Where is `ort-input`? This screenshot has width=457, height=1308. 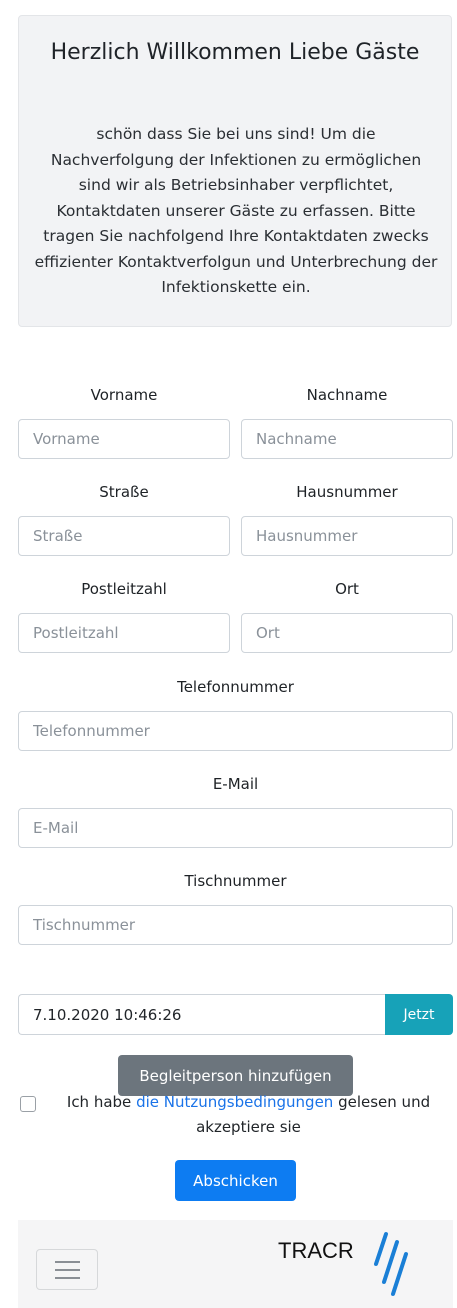 ort-input is located at coordinates (347, 633).